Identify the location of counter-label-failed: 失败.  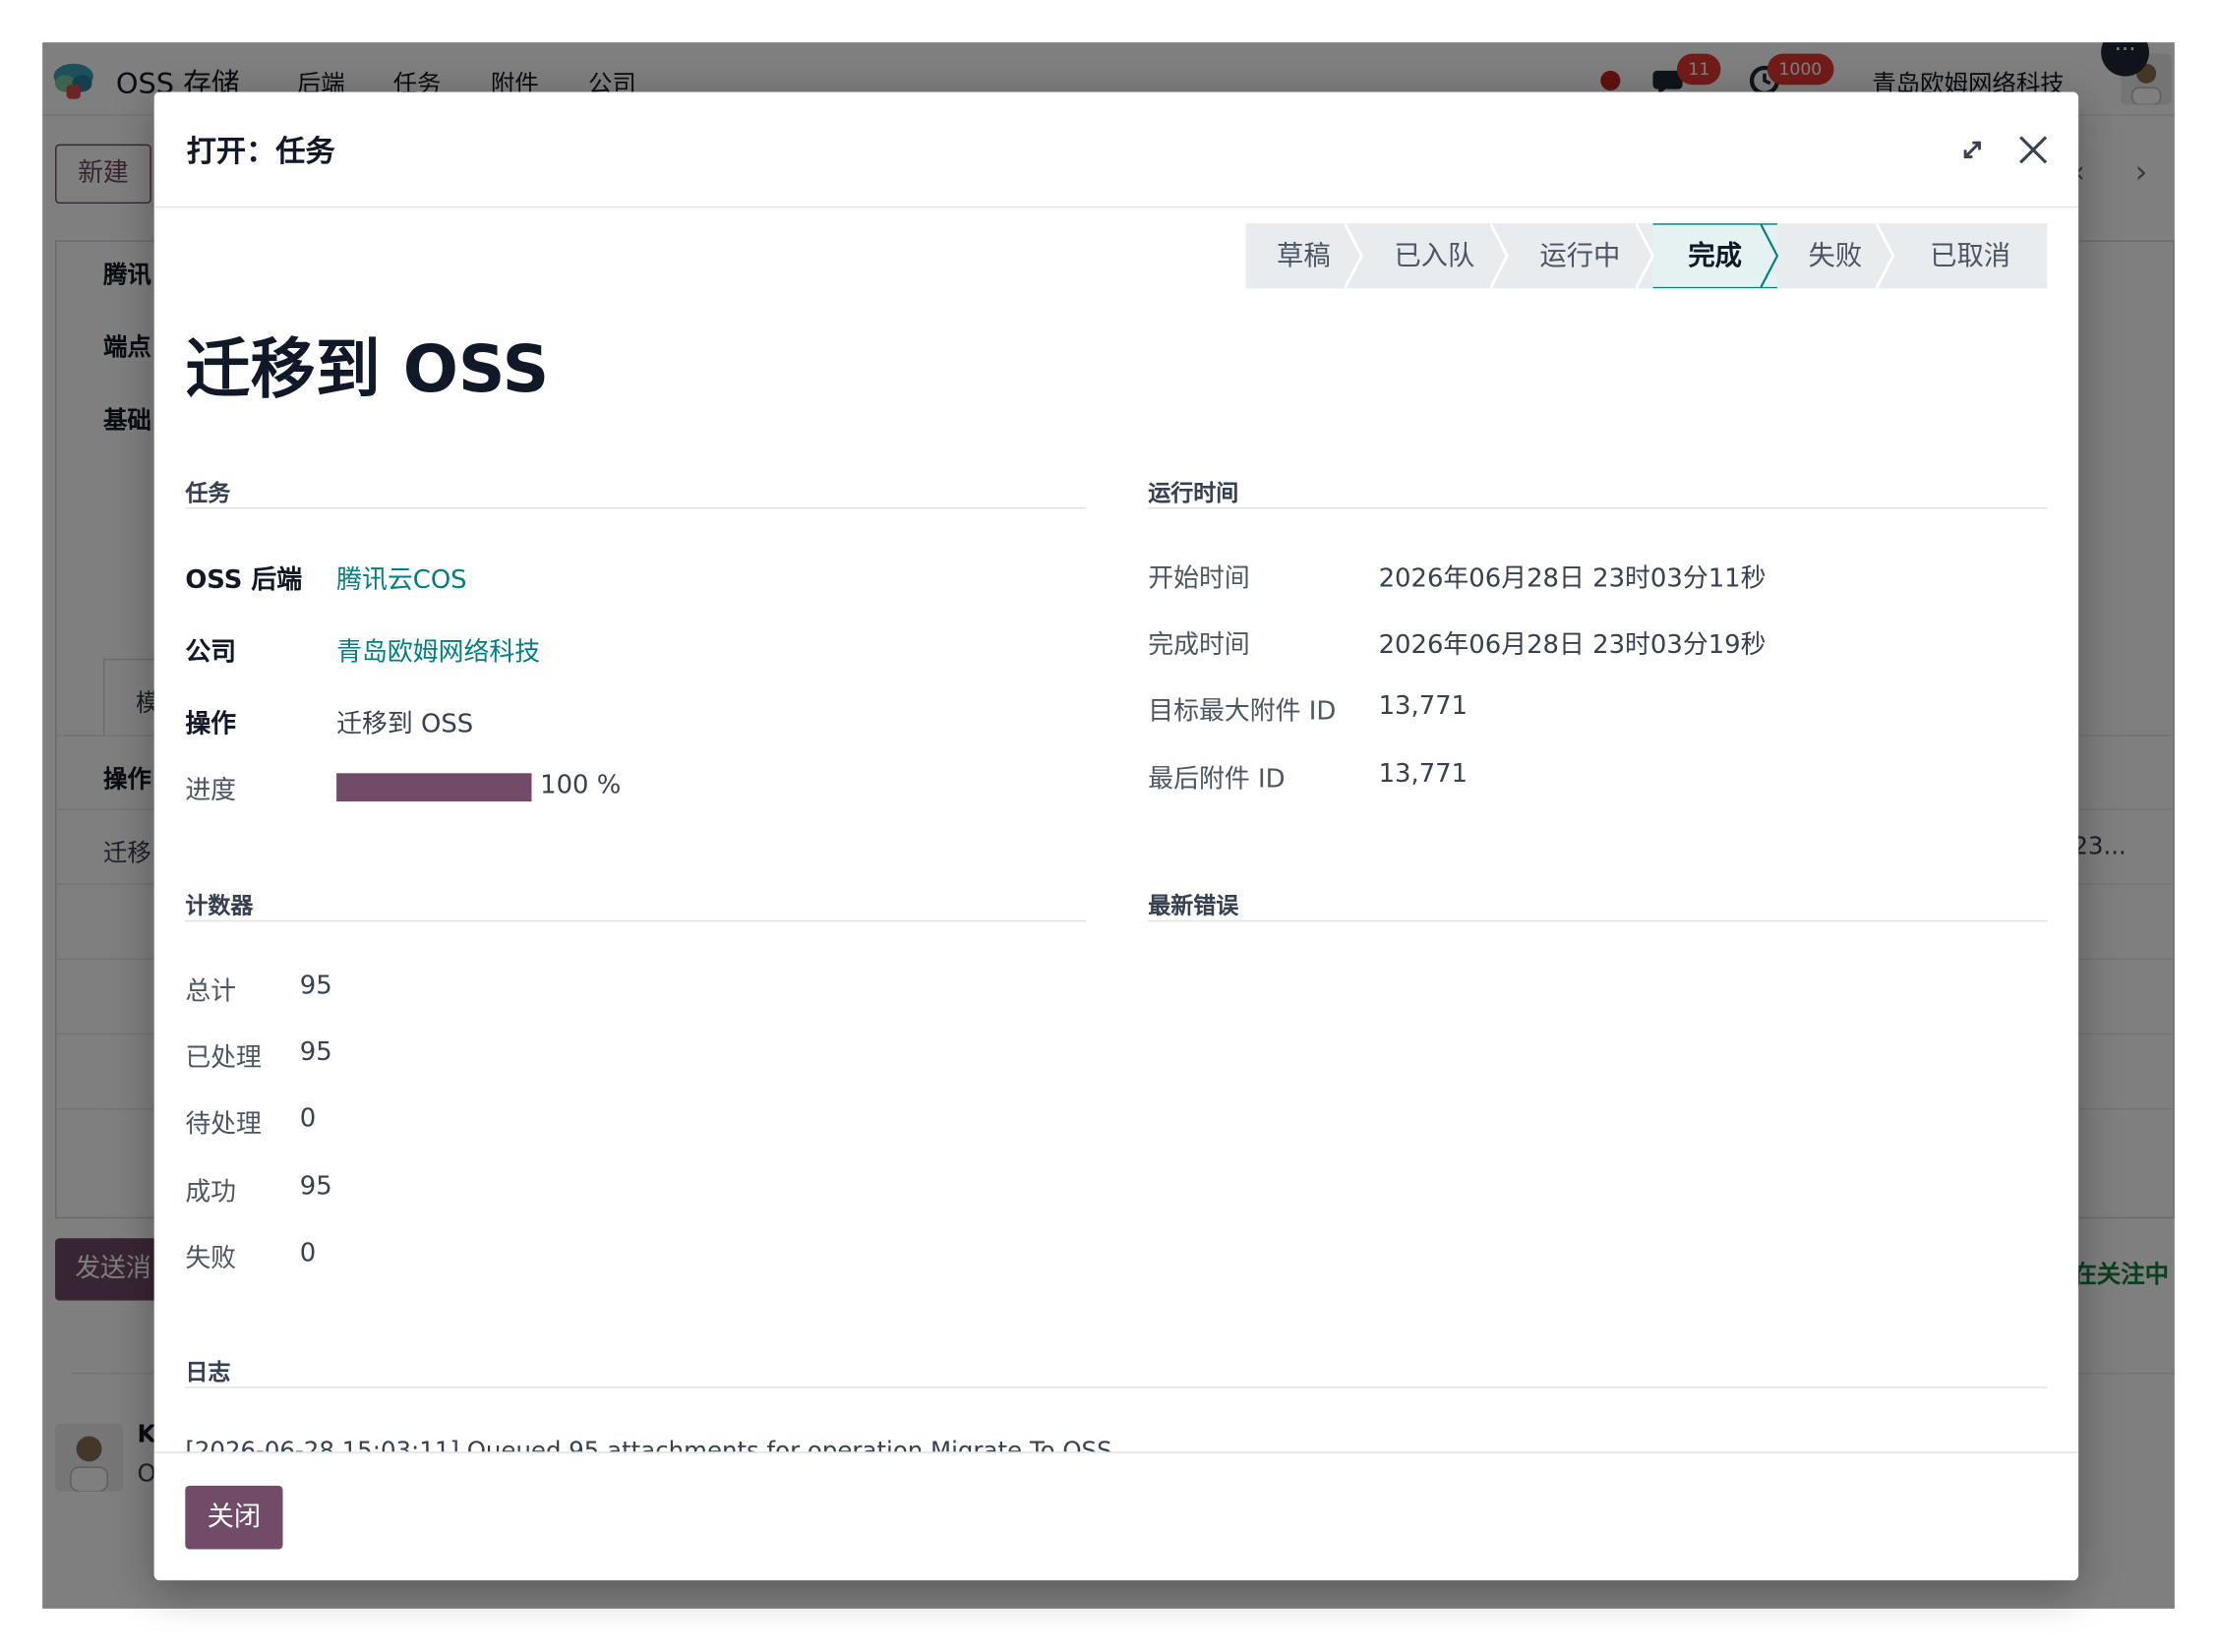
(211, 1259).